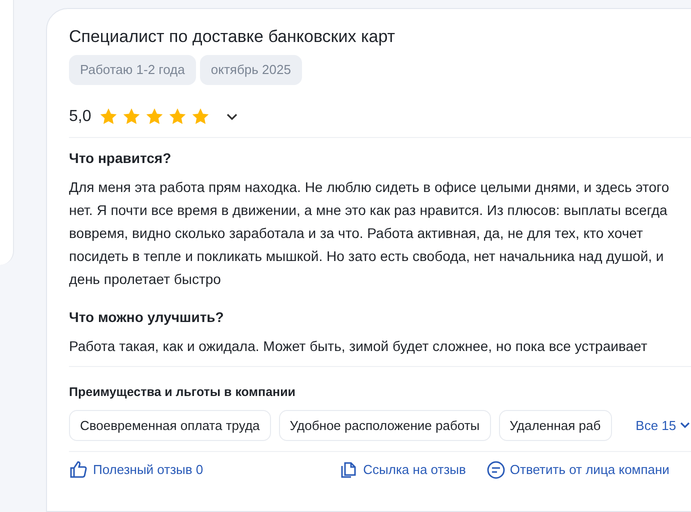 This screenshot has height=512, width=691. Describe the element at coordinates (80, 116) in the screenshot. I see `rating-score: 5,0` at that location.